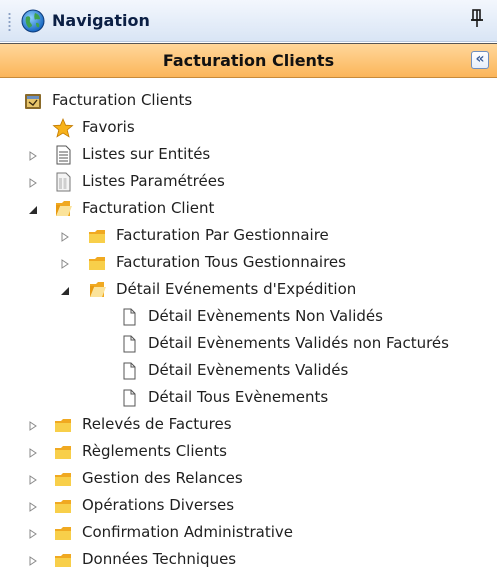 Image resolution: width=497 pixels, height=575 pixels. Describe the element at coordinates (231, 262) in the screenshot. I see `tree-item-label: Facturation Tous Gestionnaires` at that location.